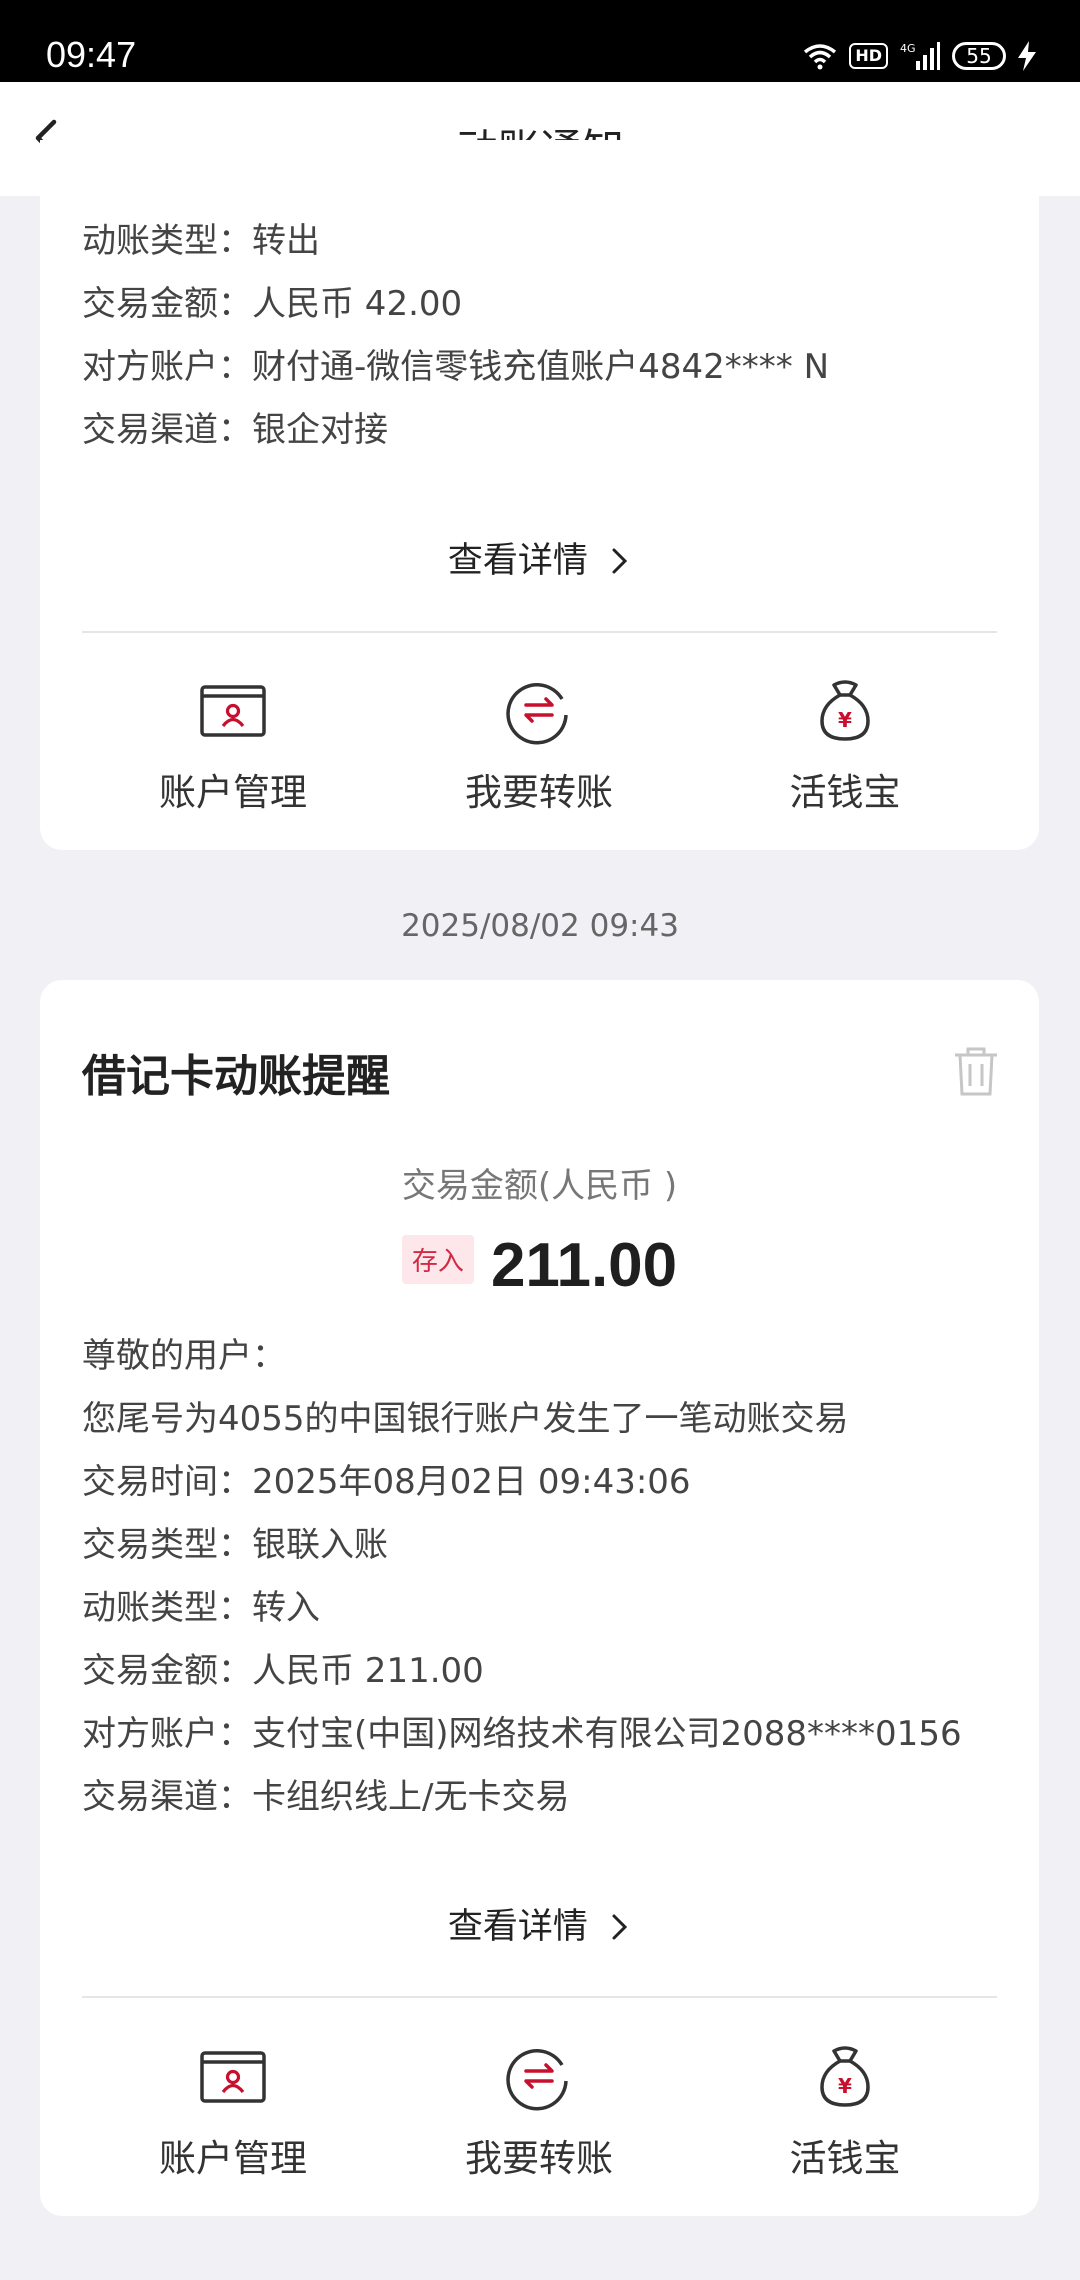 The height and width of the screenshot is (2280, 1080). What do you see at coordinates (868, 56) in the screenshot?
I see `hd-icon: HD` at bounding box center [868, 56].